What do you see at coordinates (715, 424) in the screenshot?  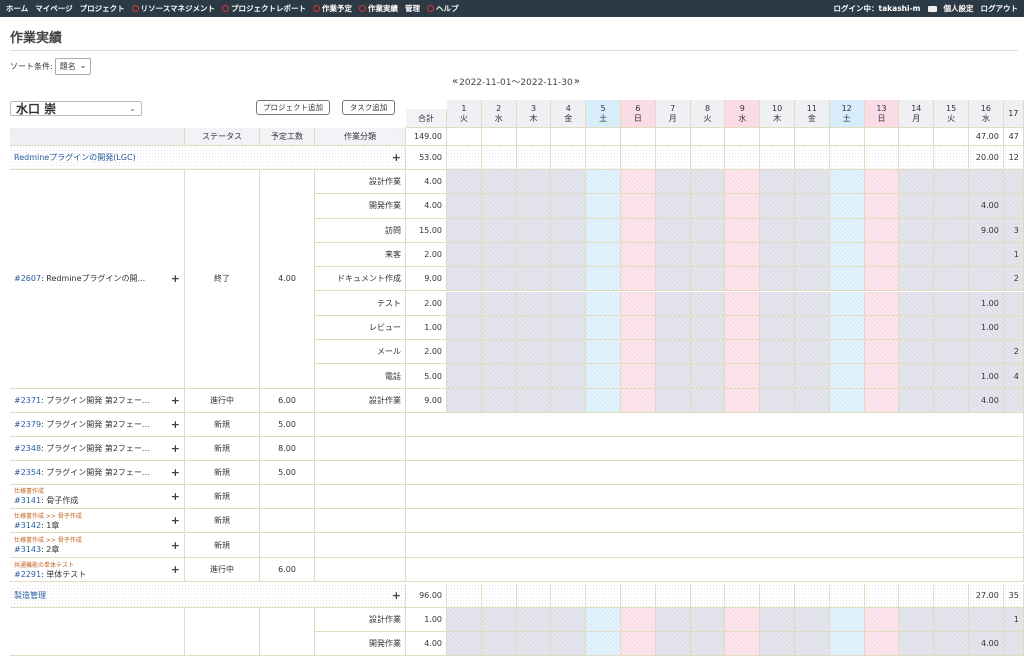 I see `empty-days` at bounding box center [715, 424].